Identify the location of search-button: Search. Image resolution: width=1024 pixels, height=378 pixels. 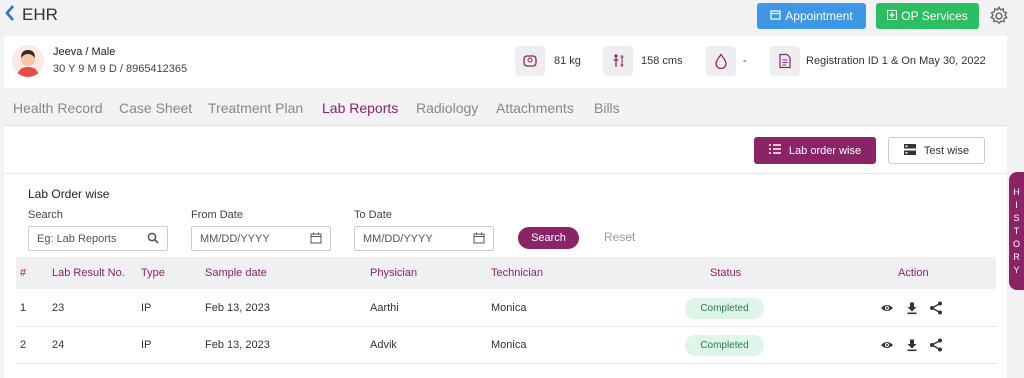
(548, 238).